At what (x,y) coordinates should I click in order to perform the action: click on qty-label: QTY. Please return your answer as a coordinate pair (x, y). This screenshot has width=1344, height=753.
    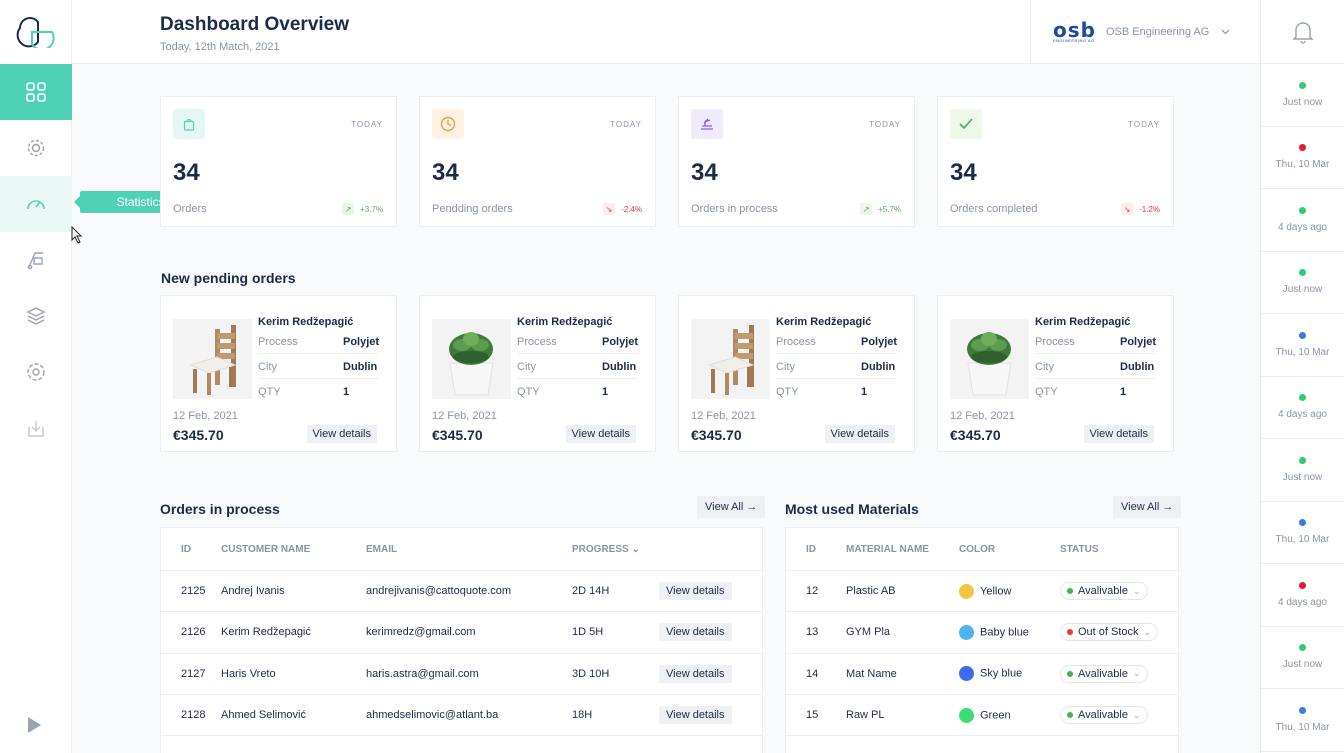
    Looking at the image, I should click on (269, 392).